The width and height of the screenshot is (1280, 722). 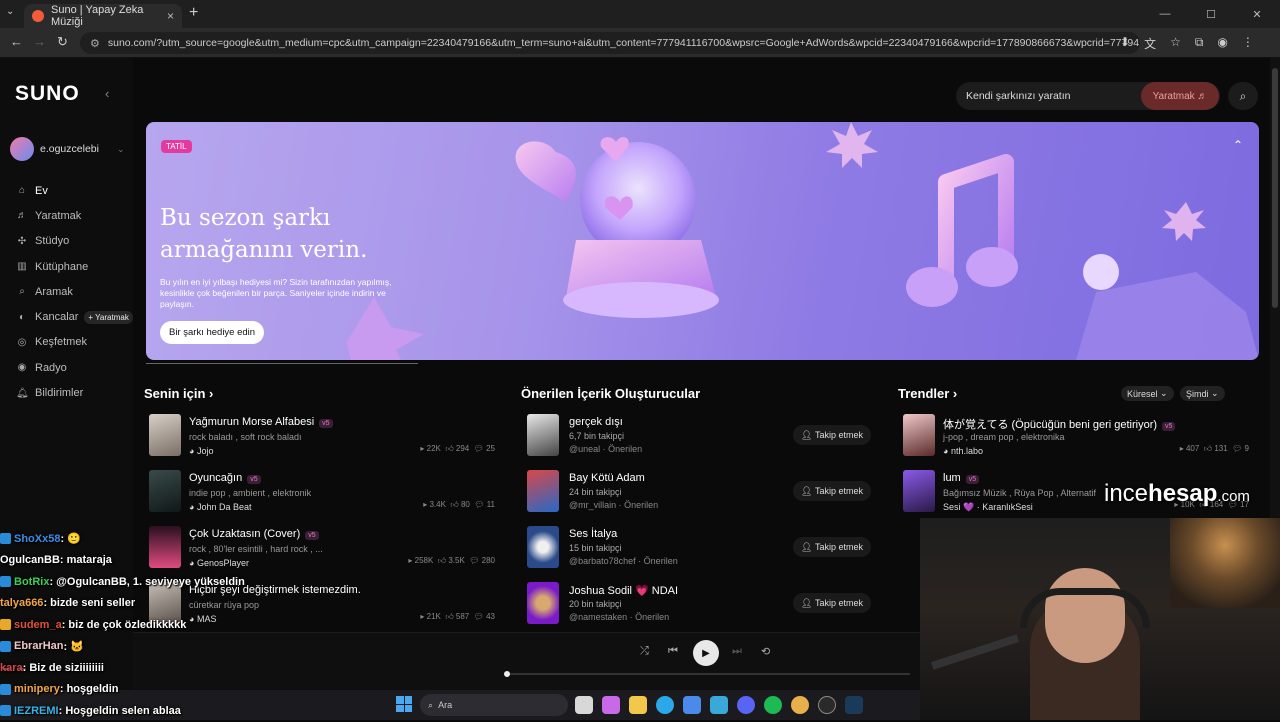 What do you see at coordinates (746, 705) in the screenshot?
I see `discord-icon` at bounding box center [746, 705].